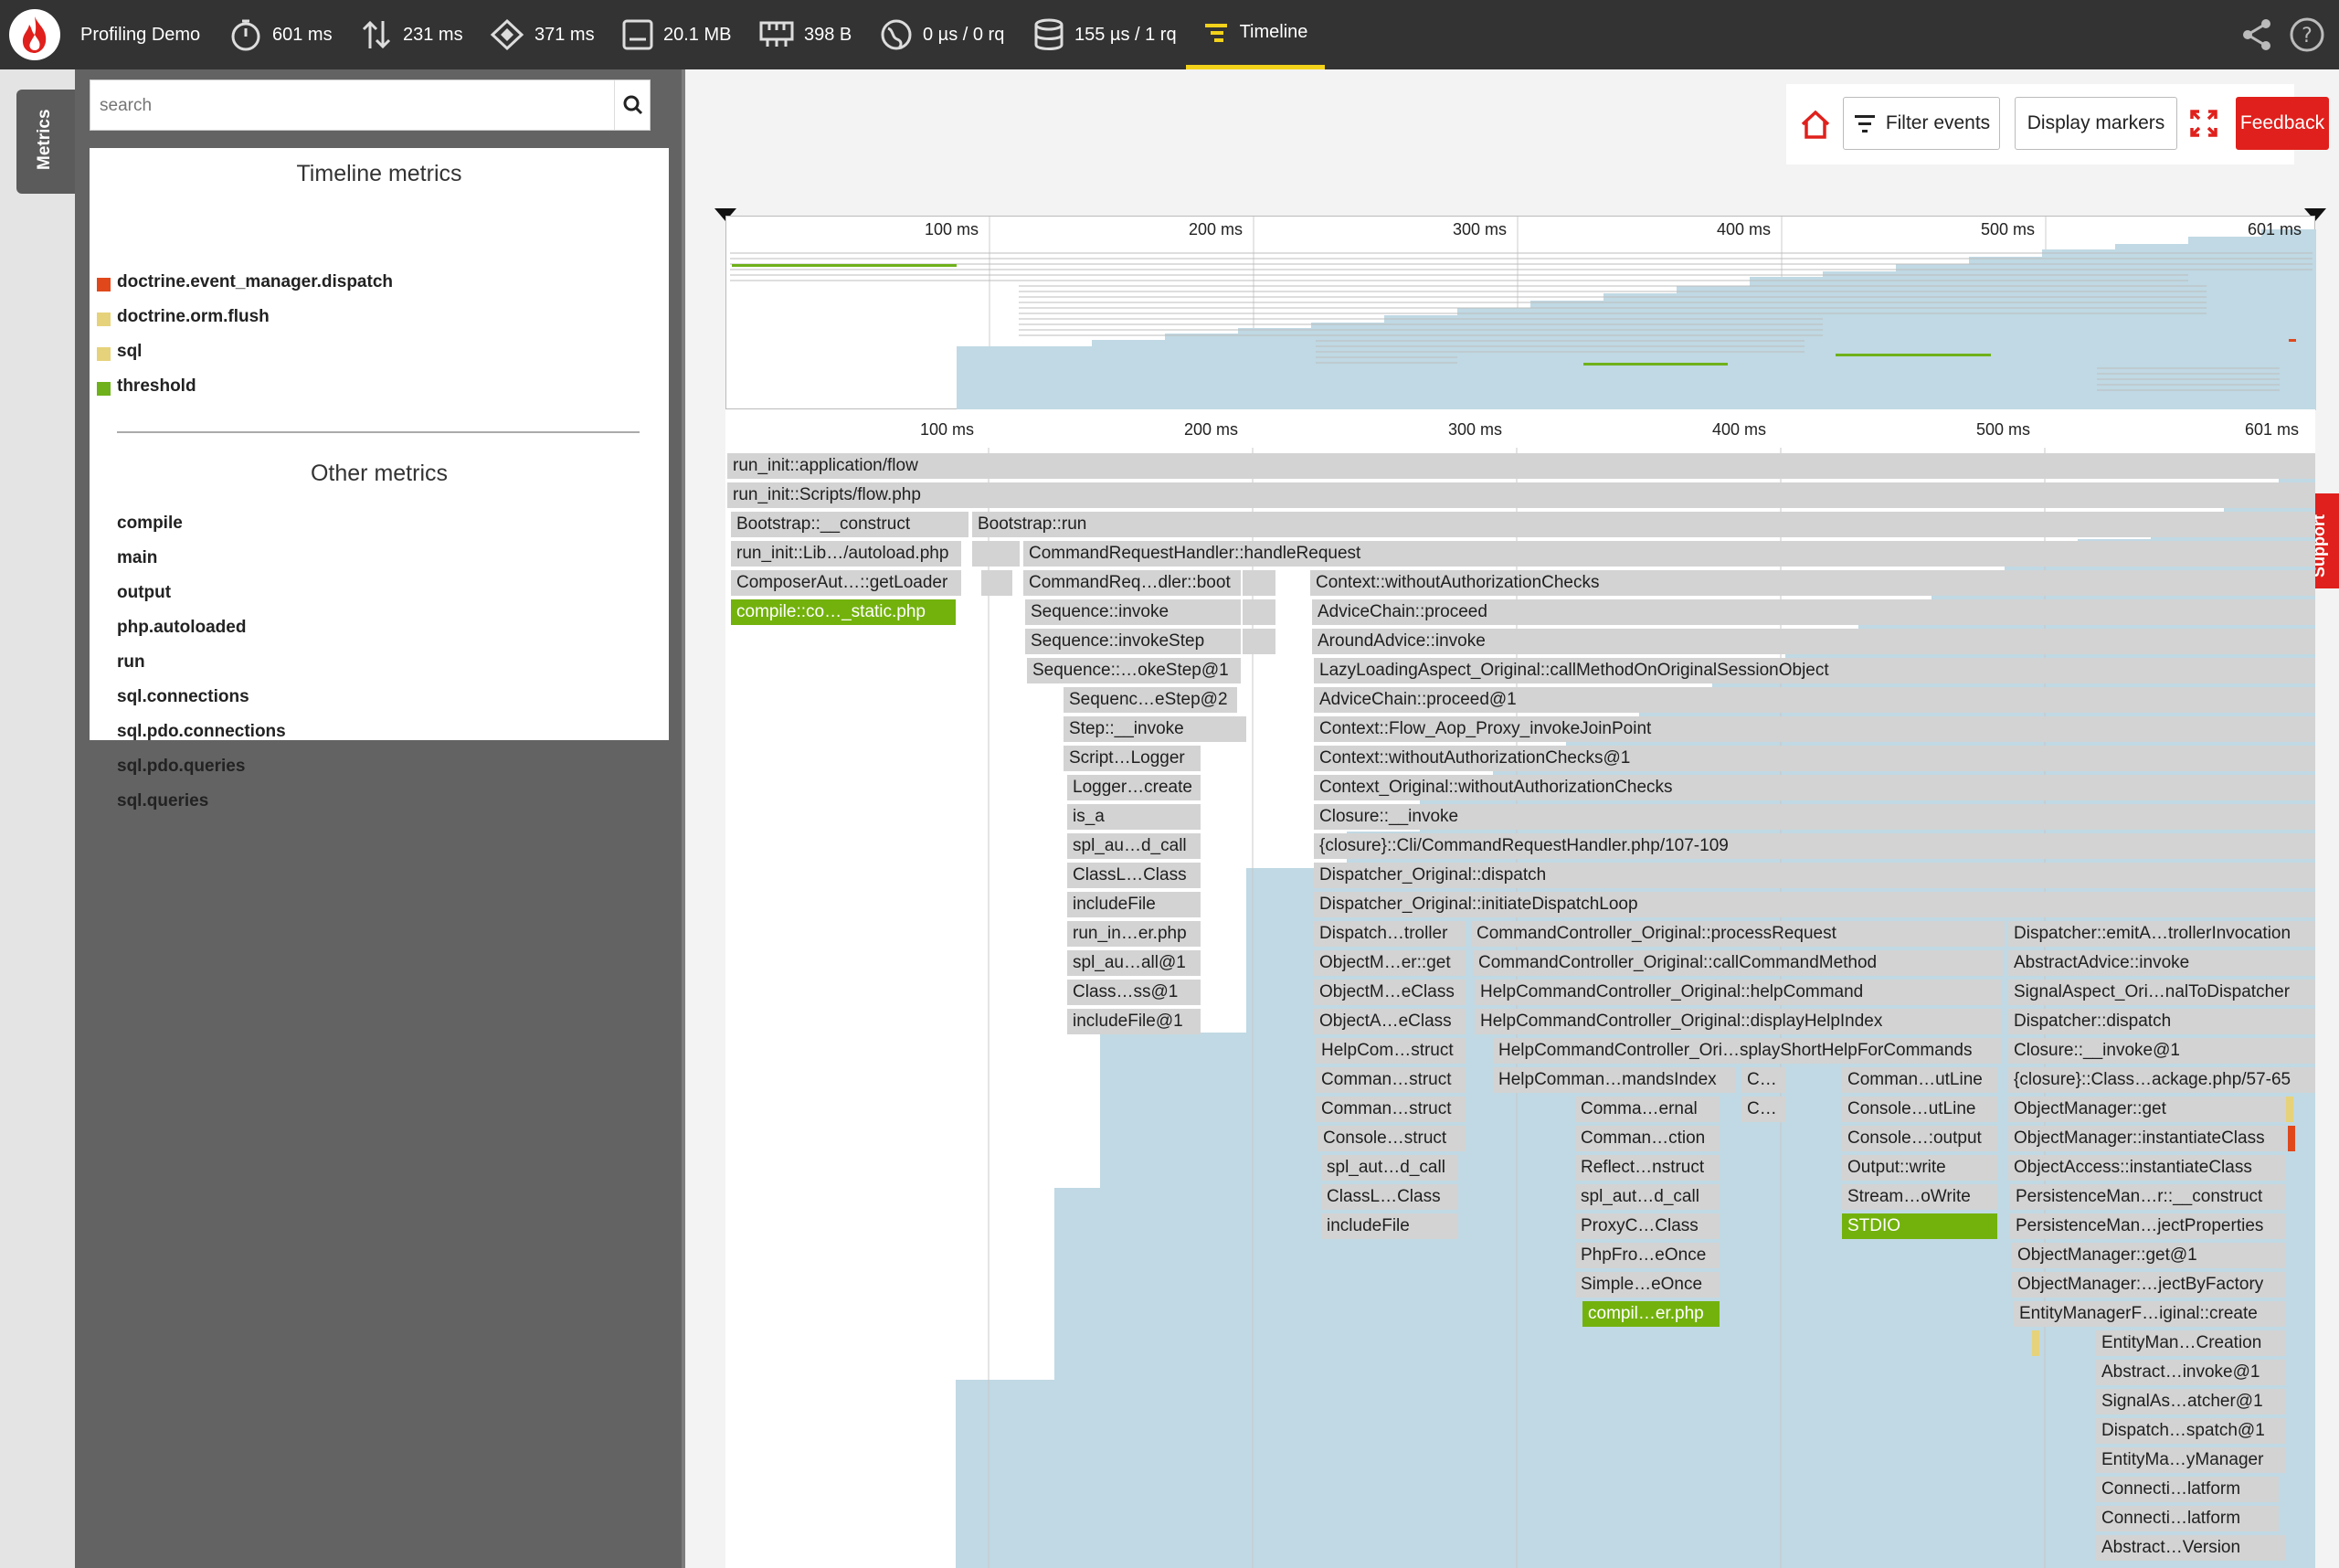 The width and height of the screenshot is (2339, 1568). I want to click on filter-events-button: Filter events, so click(1922, 124).